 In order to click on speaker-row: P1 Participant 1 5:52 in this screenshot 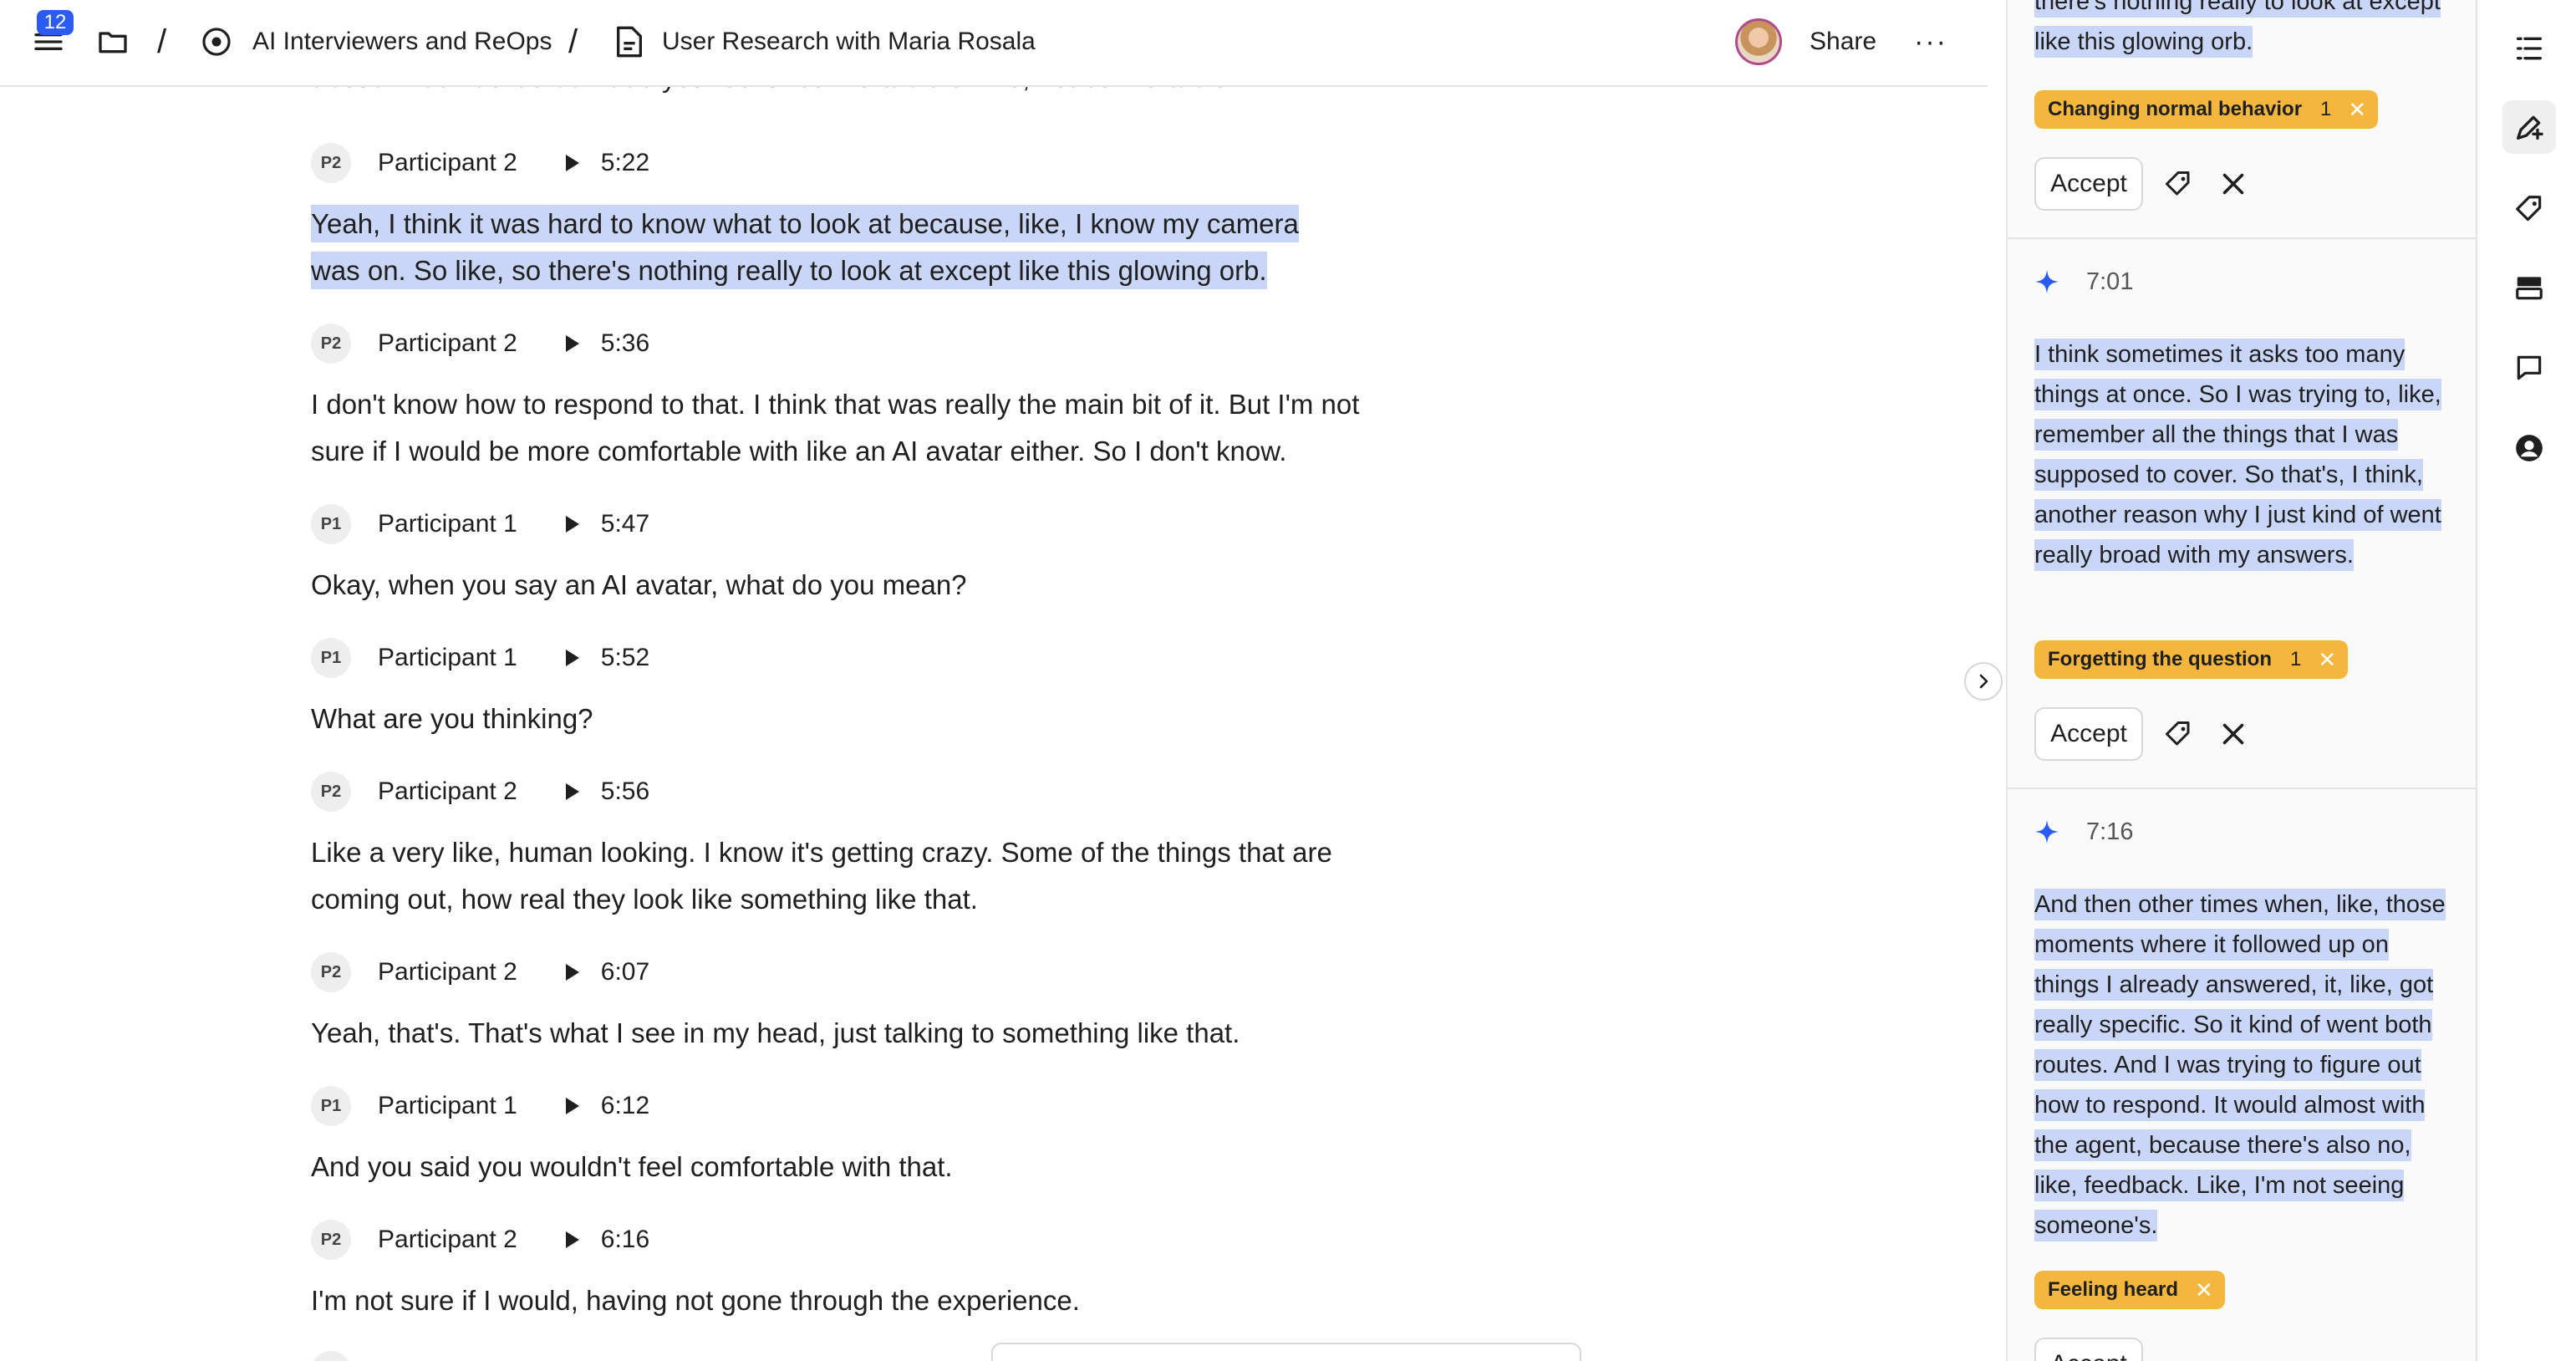, I will do `click(480, 658)`.